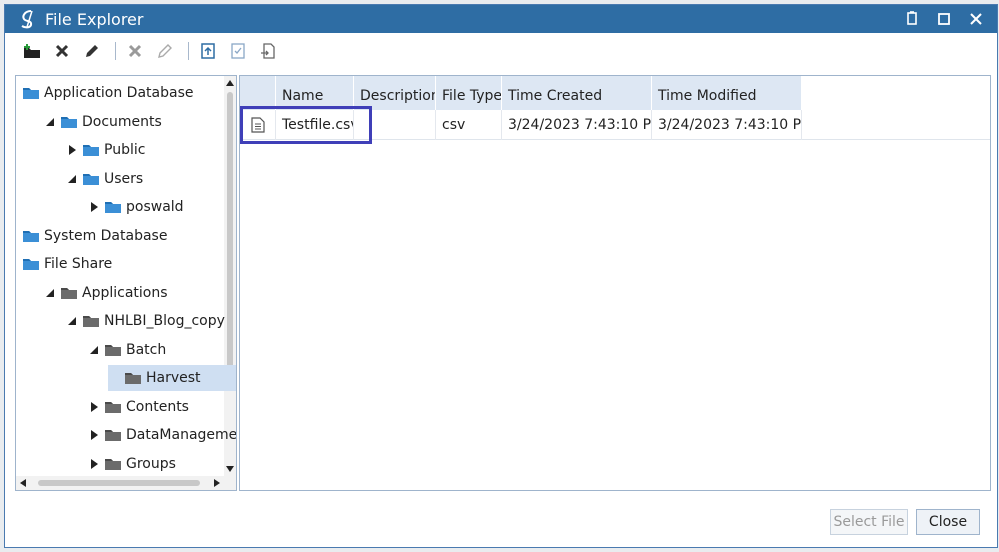  I want to click on tree-item: Batch, so click(127, 350).